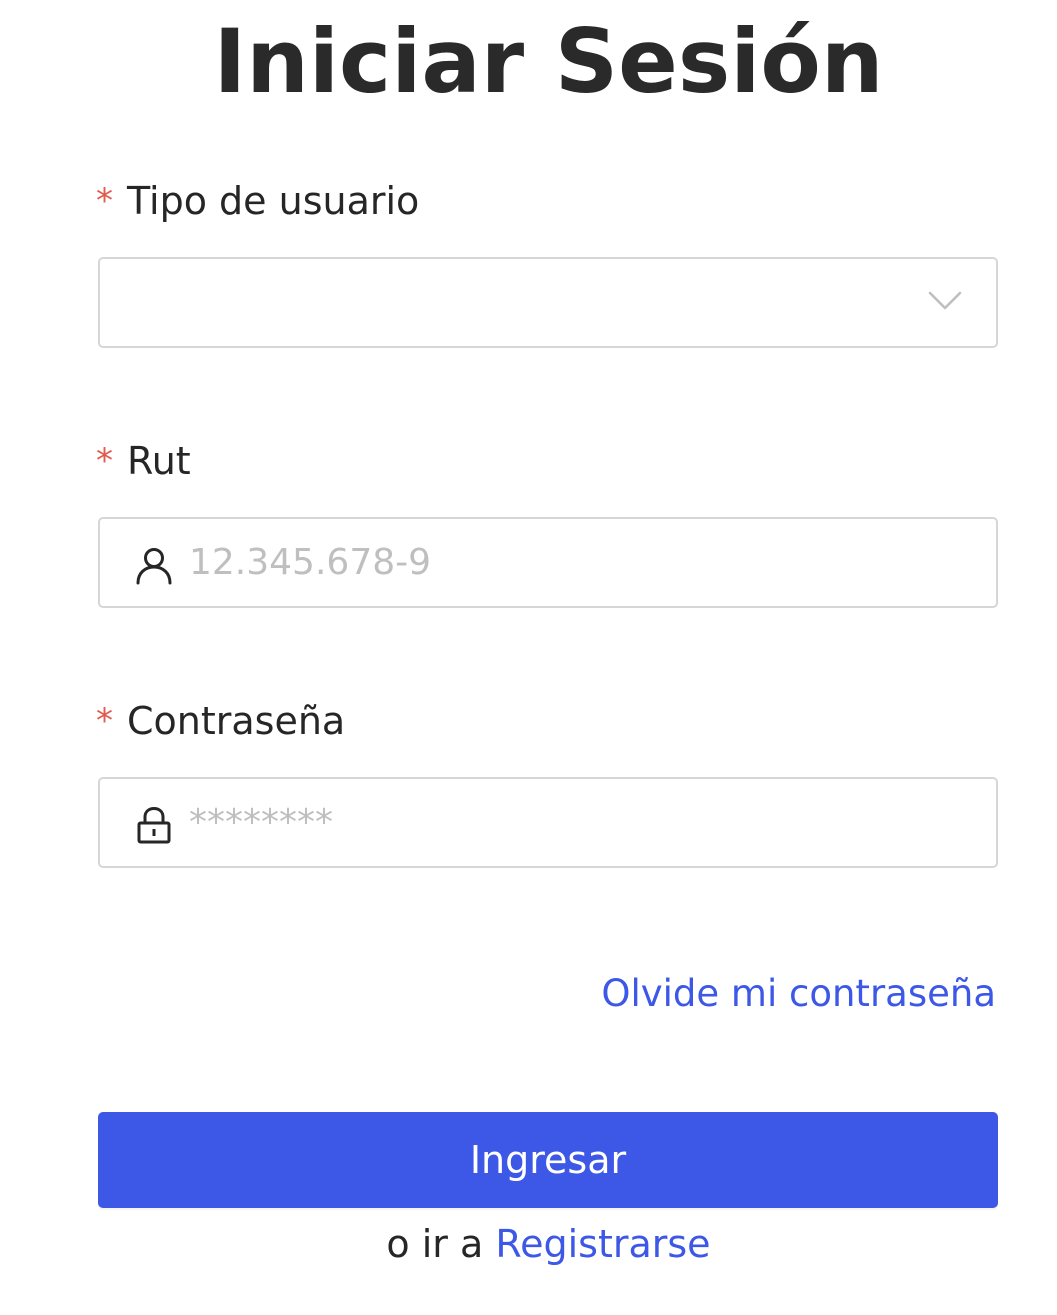 This screenshot has height=1315, width=1057. What do you see at coordinates (579, 822) in the screenshot?
I see `password-input` at bounding box center [579, 822].